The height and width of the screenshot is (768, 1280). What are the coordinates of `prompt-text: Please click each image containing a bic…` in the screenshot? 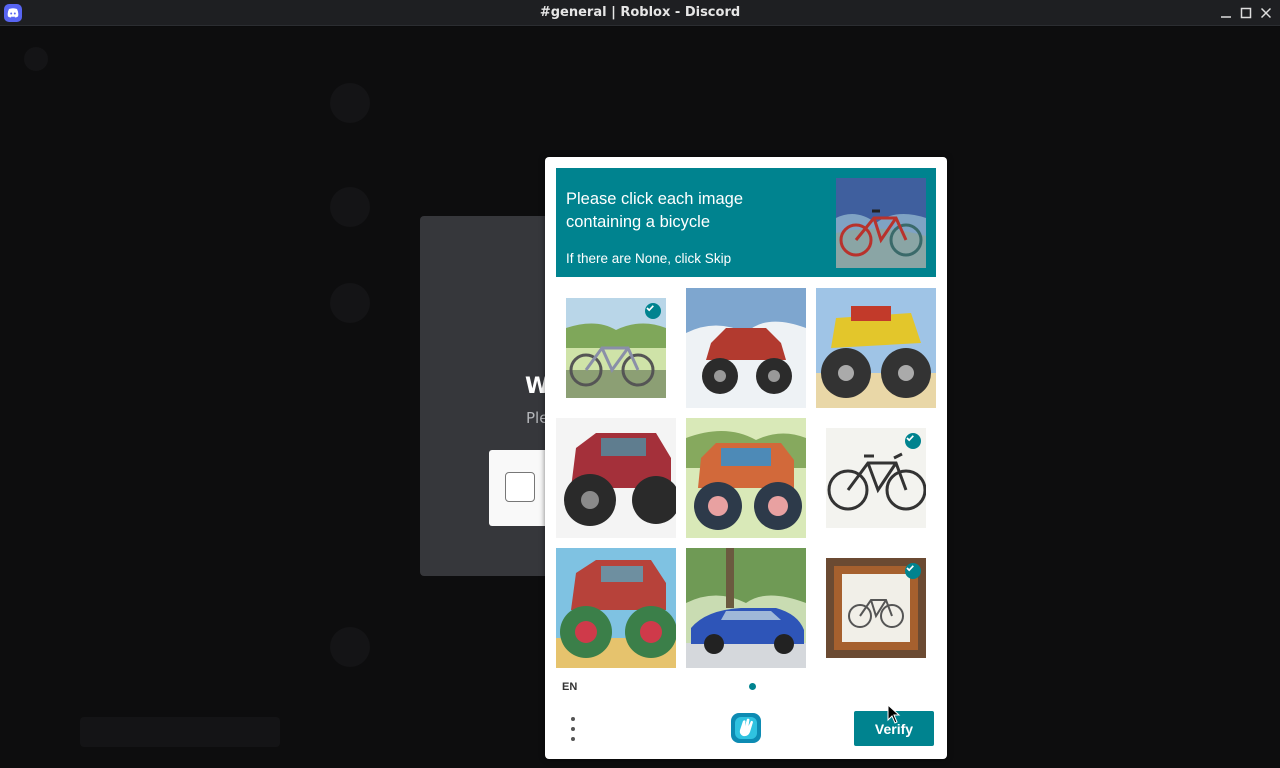 It's located at (655, 210).